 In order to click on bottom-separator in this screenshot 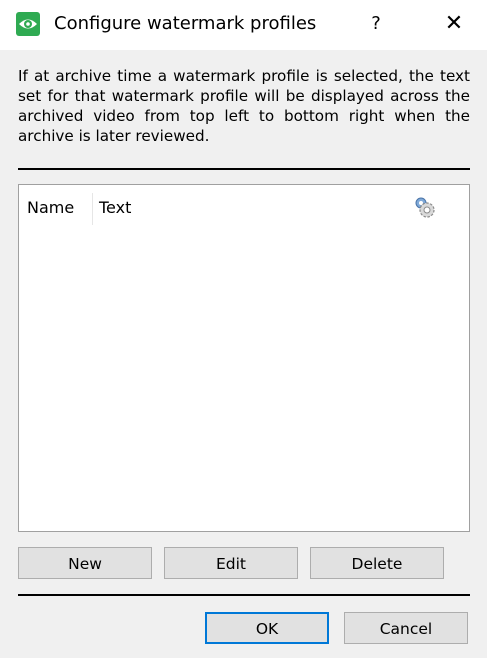, I will do `click(244, 595)`.